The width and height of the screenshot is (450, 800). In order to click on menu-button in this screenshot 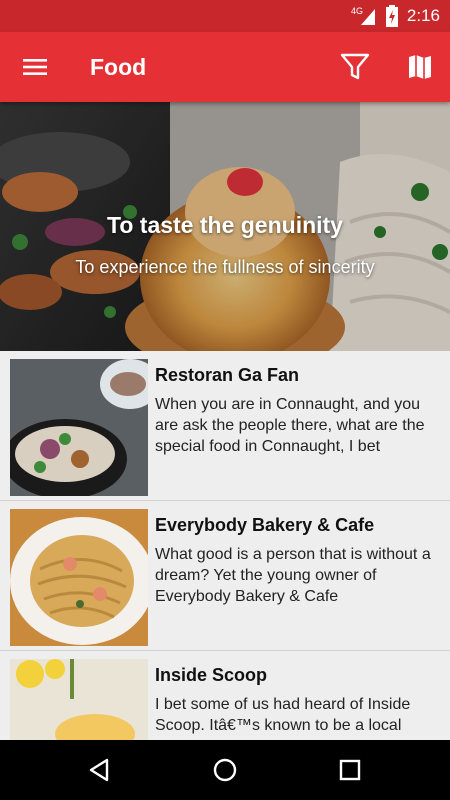, I will do `click(35, 67)`.